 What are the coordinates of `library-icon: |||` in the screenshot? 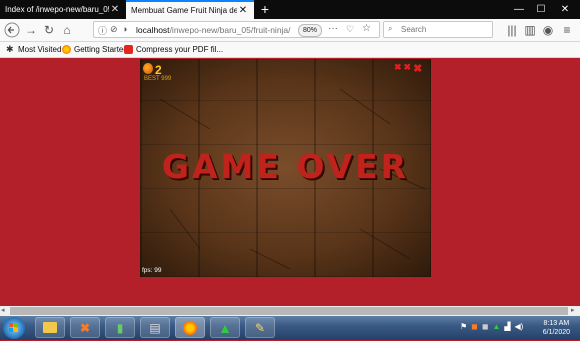 It's located at (512, 30).